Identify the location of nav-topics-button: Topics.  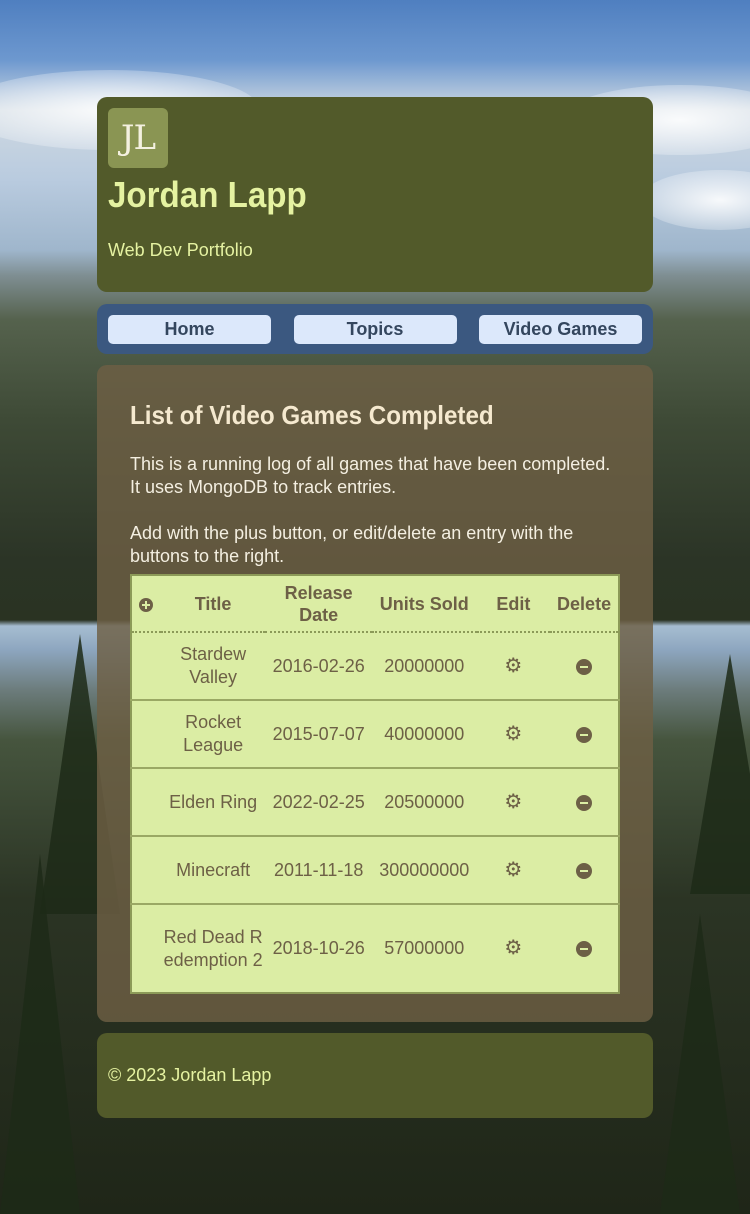
(375, 329).